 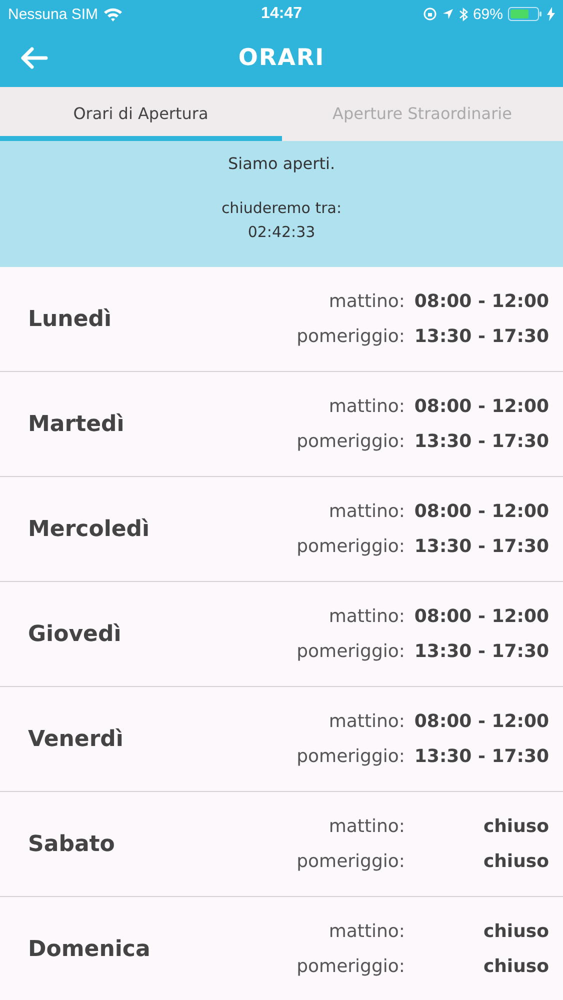 I want to click on bluetooth-icon, so click(x=463, y=14).